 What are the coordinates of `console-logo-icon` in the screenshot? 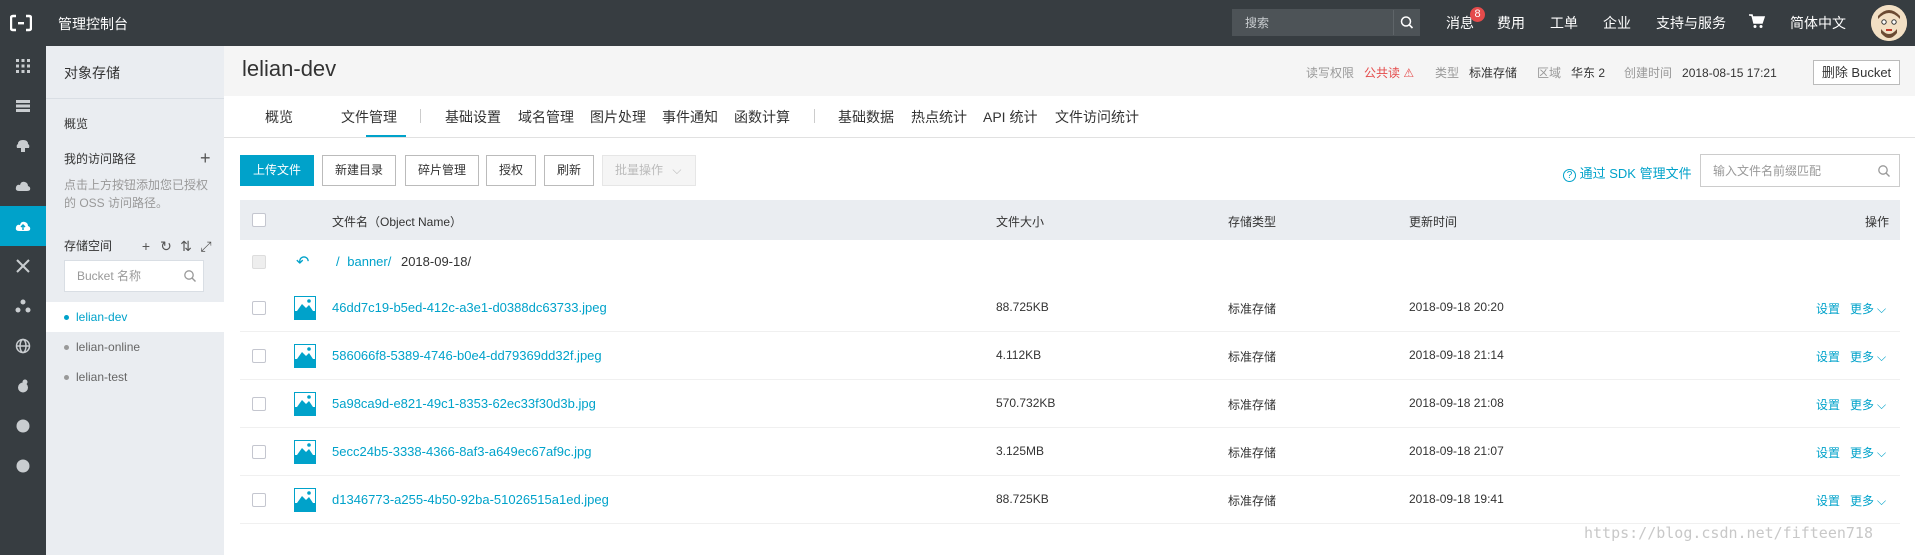 It's located at (21, 23).